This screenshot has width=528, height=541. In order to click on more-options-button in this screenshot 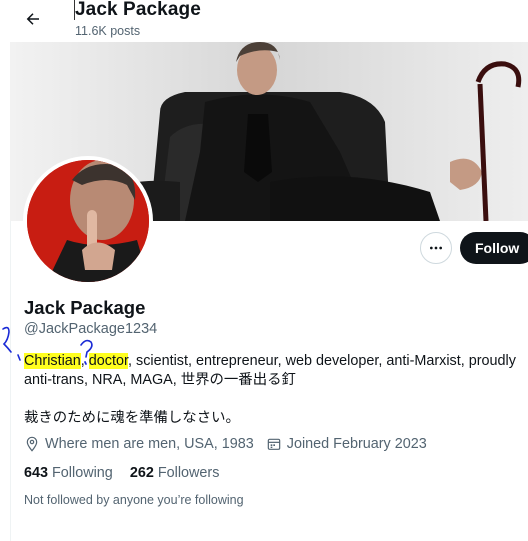, I will do `click(436, 248)`.